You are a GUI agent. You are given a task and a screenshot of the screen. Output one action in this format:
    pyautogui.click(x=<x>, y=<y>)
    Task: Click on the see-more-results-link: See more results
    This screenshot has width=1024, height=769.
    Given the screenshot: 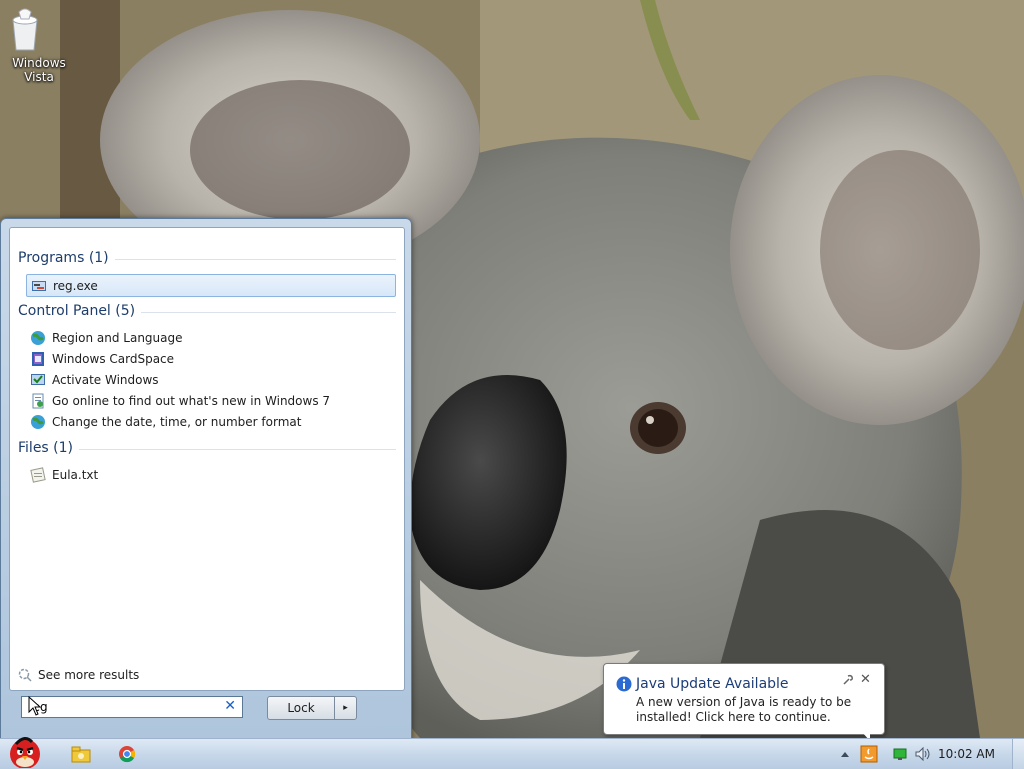 What is the action you would take?
    pyautogui.click(x=78, y=675)
    